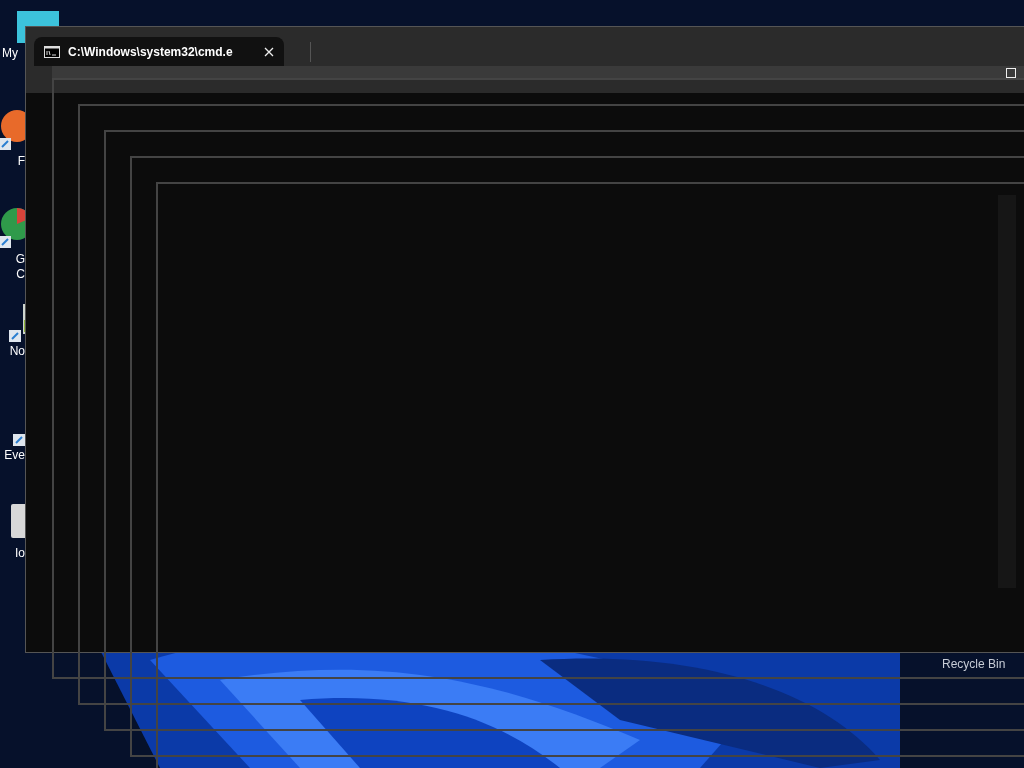 This screenshot has height=768, width=1024. What do you see at coordinates (20, 553) in the screenshot?
I see `icon-label: Io` at bounding box center [20, 553].